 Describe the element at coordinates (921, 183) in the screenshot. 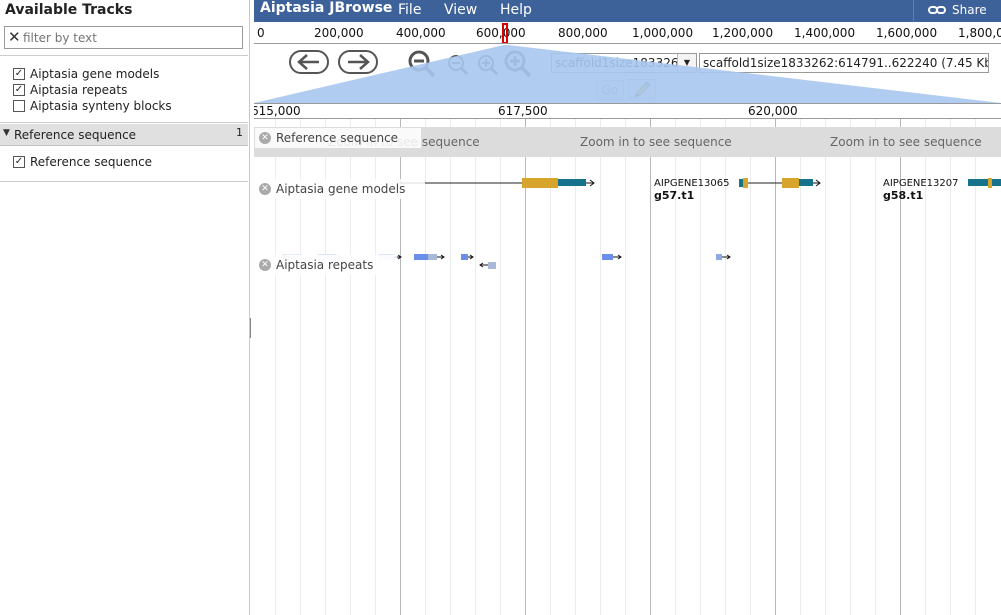

I see `feature-name: AIPGENE13207` at that location.